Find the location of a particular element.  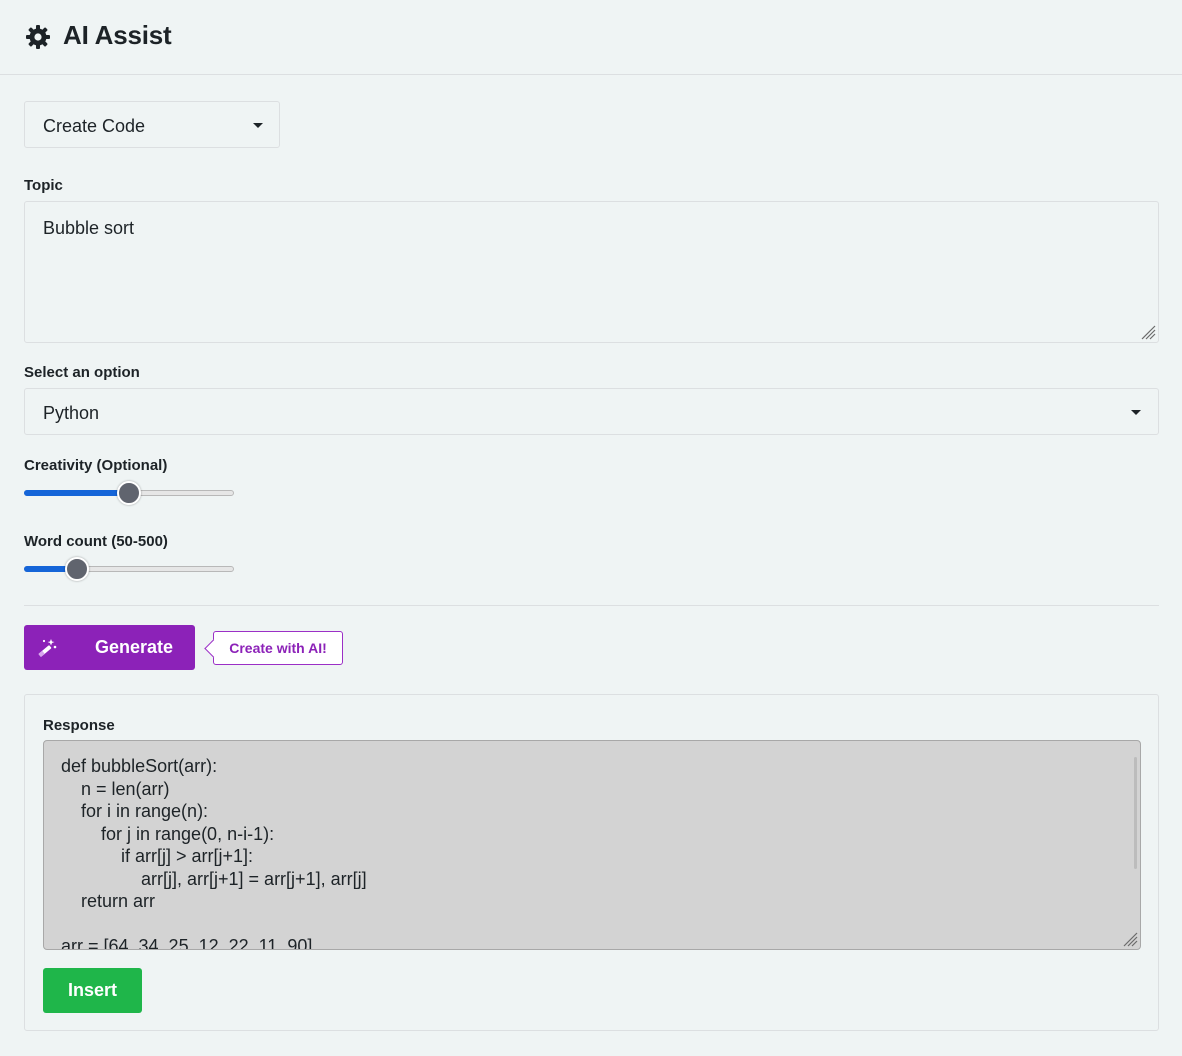

code-line: for j in range(0, n-i-1): is located at coordinates (168, 833).